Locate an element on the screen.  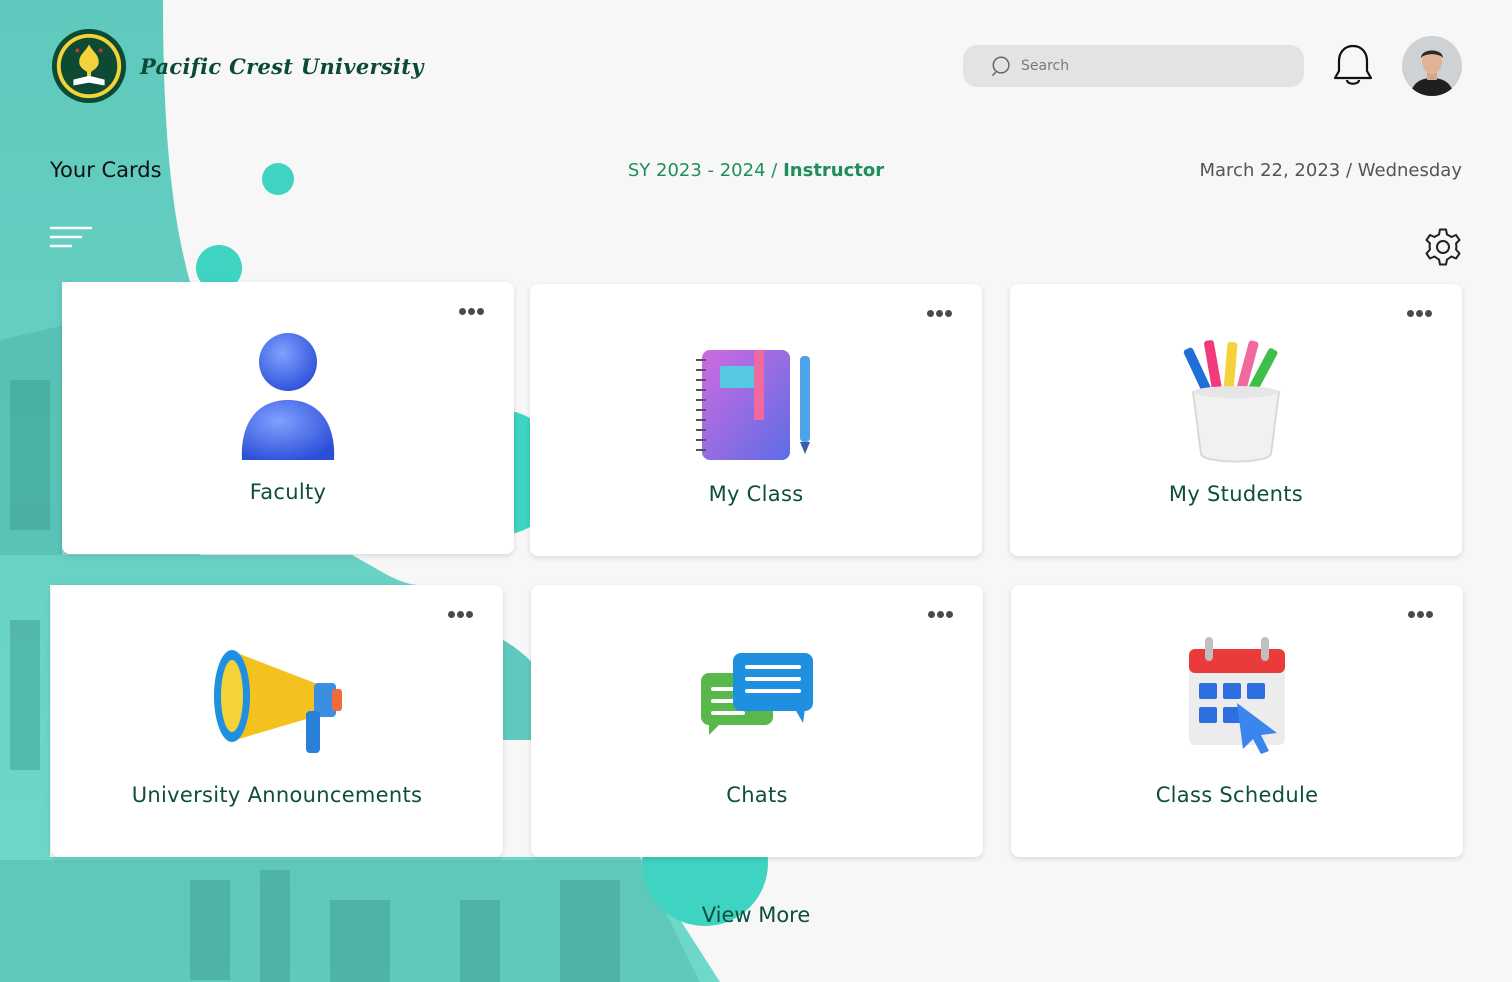
bell-icon is located at coordinates (1353, 66).